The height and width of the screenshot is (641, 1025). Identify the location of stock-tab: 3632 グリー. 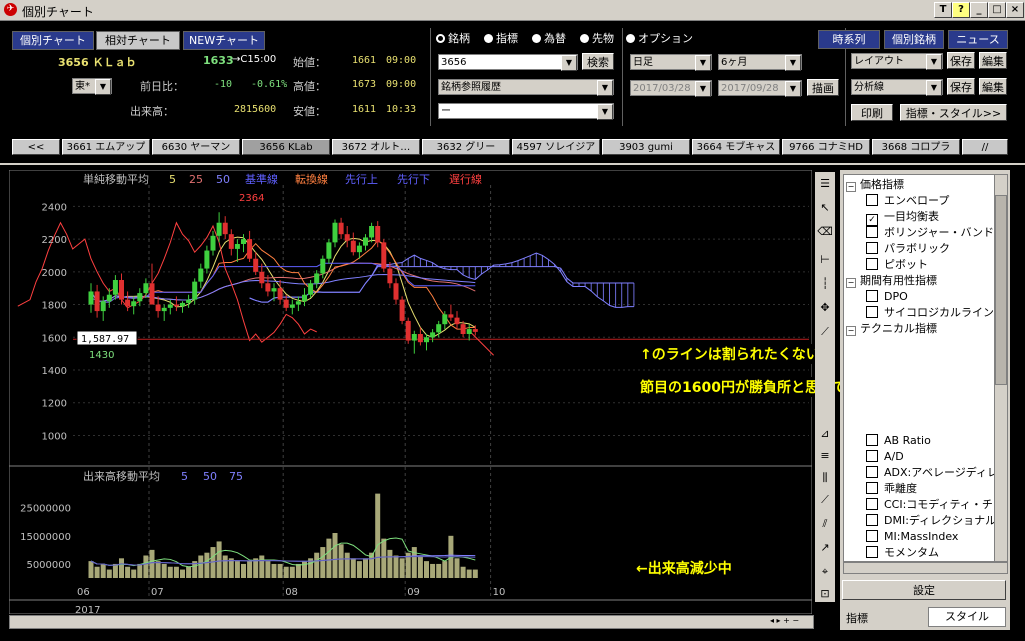
(466, 147).